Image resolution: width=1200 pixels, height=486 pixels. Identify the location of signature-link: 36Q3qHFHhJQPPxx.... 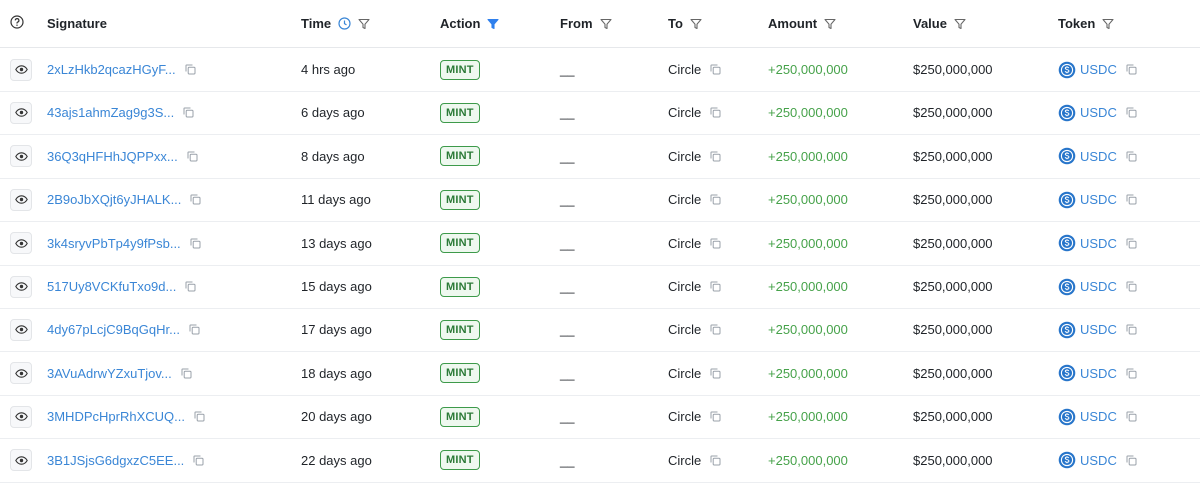
(112, 156).